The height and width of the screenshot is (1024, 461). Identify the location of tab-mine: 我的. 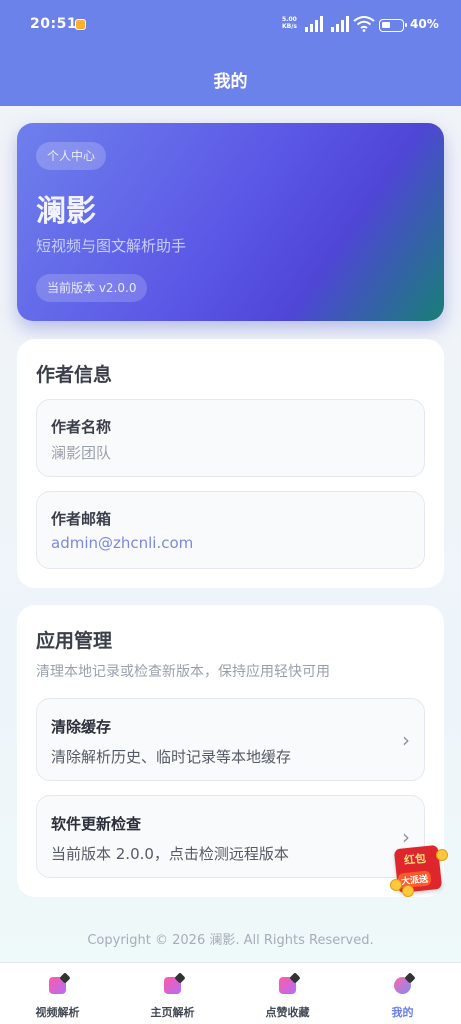
(402, 993).